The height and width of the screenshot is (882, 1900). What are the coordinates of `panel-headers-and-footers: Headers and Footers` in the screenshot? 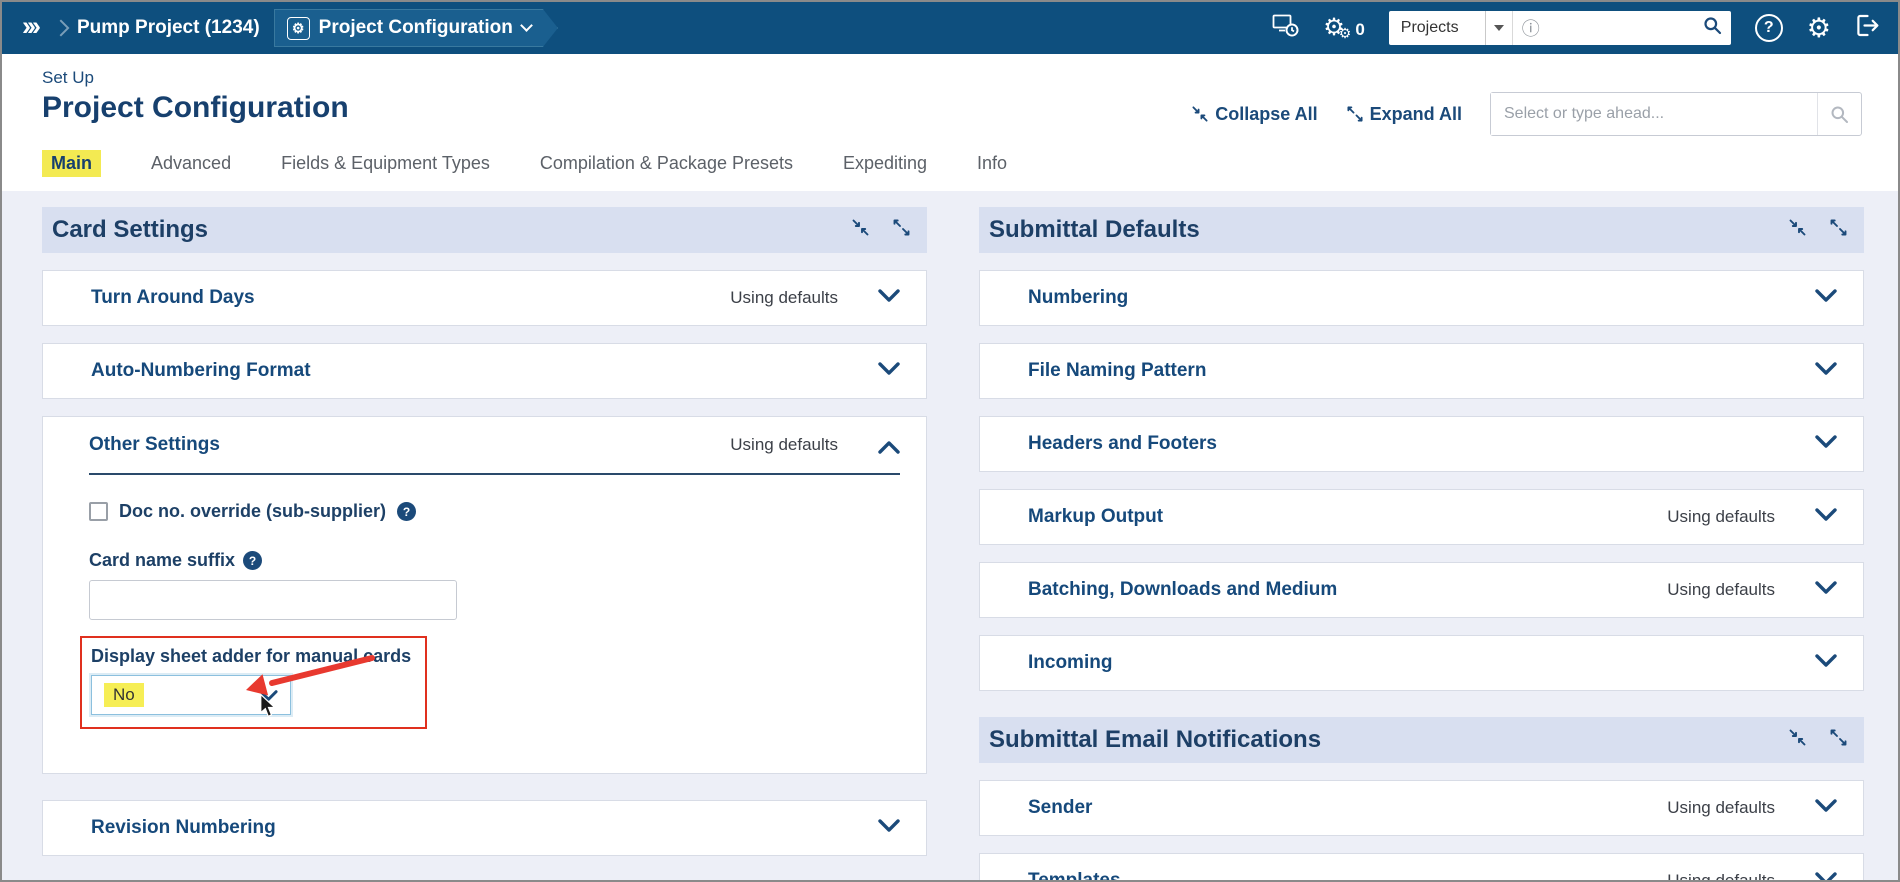 It's located at (1421, 444).